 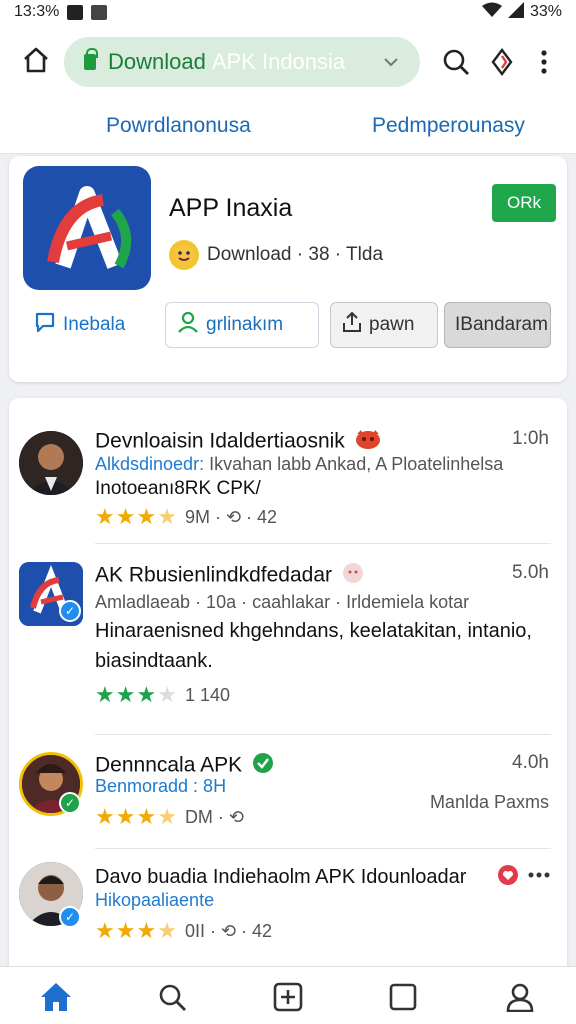 I want to click on post-stats: ★ ★ ★ ★ 1 140, so click(x=162, y=695).